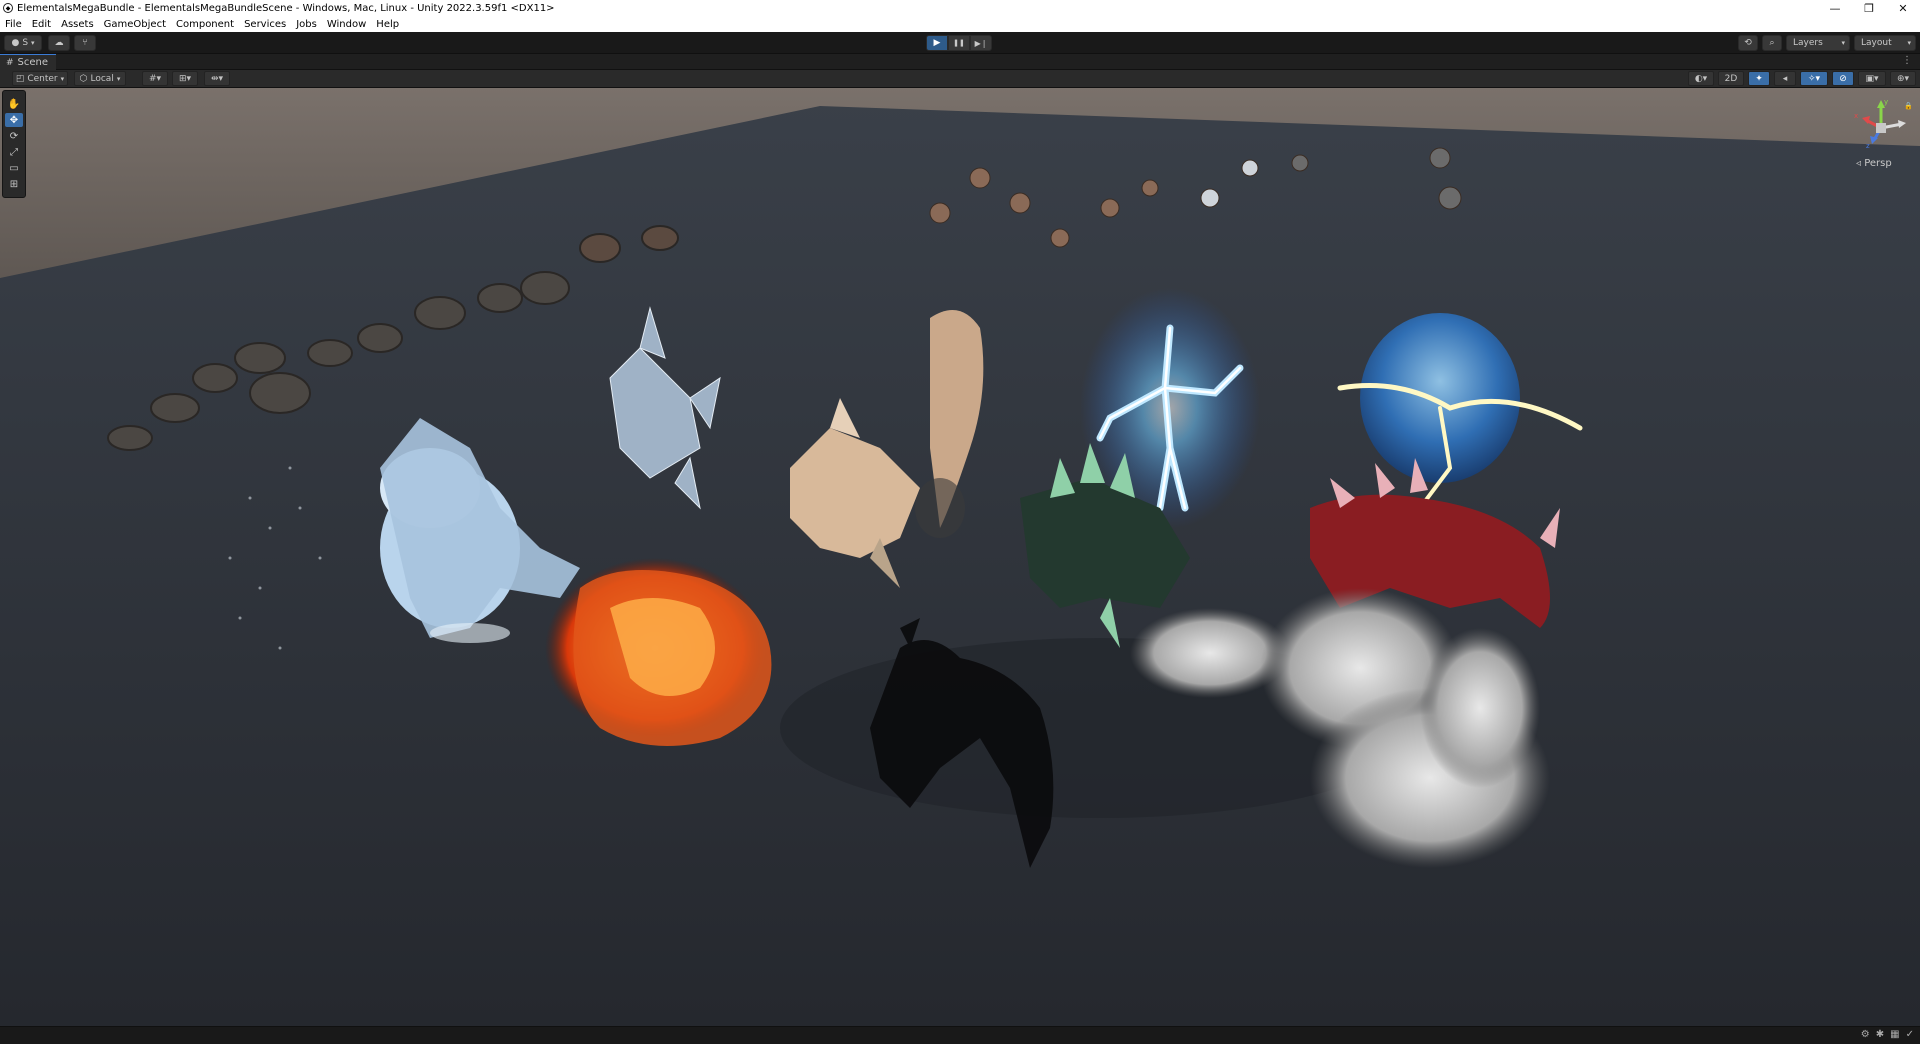 Image resolution: width=1920 pixels, height=1044 pixels. I want to click on pivot-mode-label: Center, so click(42, 78).